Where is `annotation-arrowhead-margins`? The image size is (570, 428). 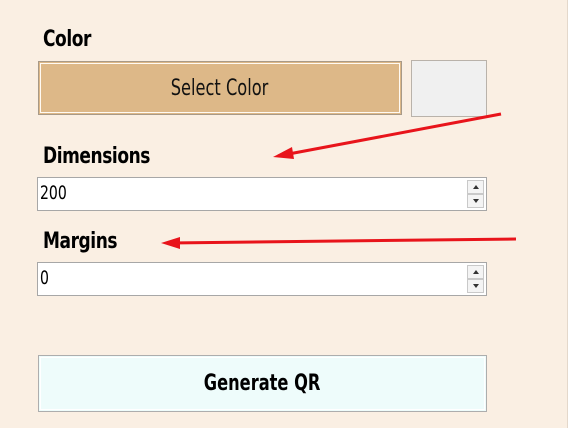 annotation-arrowhead-margins is located at coordinates (170, 243).